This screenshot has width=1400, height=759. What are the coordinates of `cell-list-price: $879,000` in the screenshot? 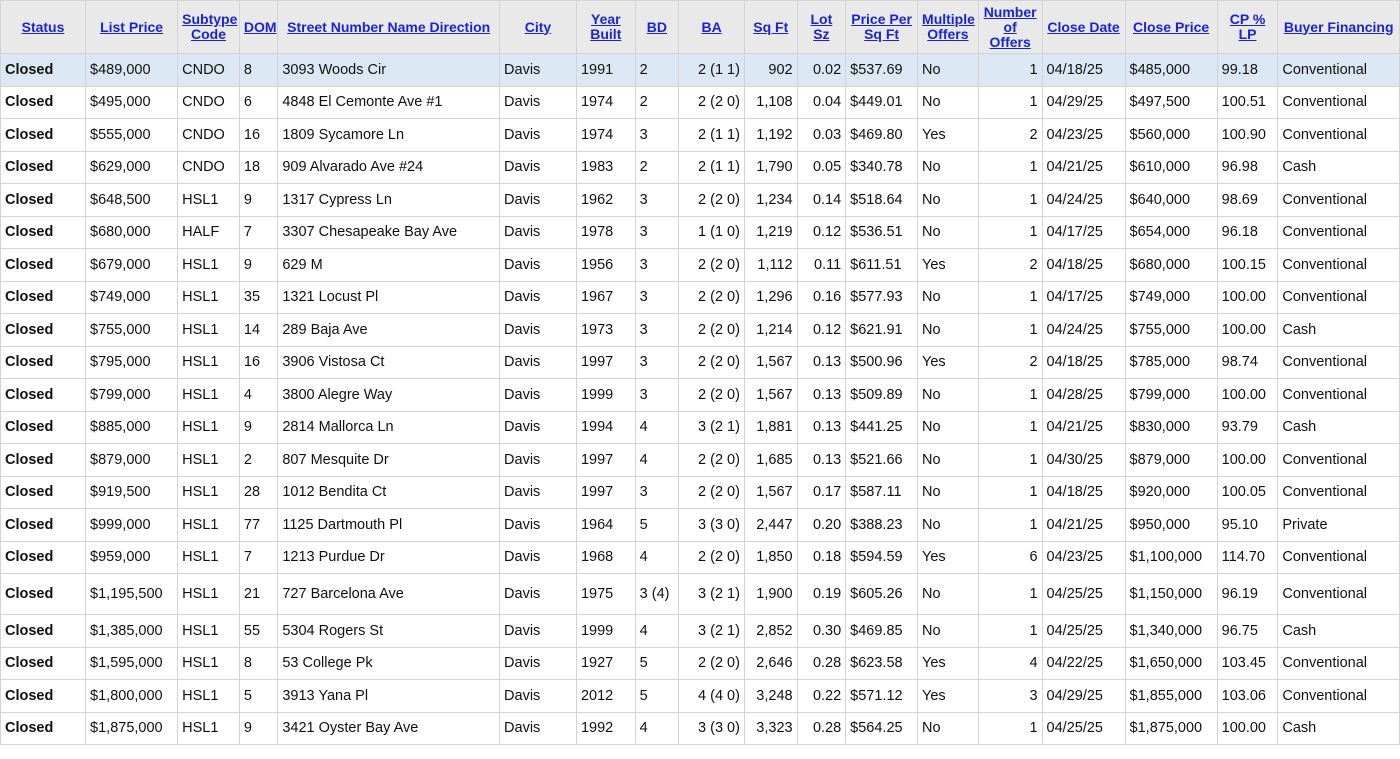 It's located at (132, 460).